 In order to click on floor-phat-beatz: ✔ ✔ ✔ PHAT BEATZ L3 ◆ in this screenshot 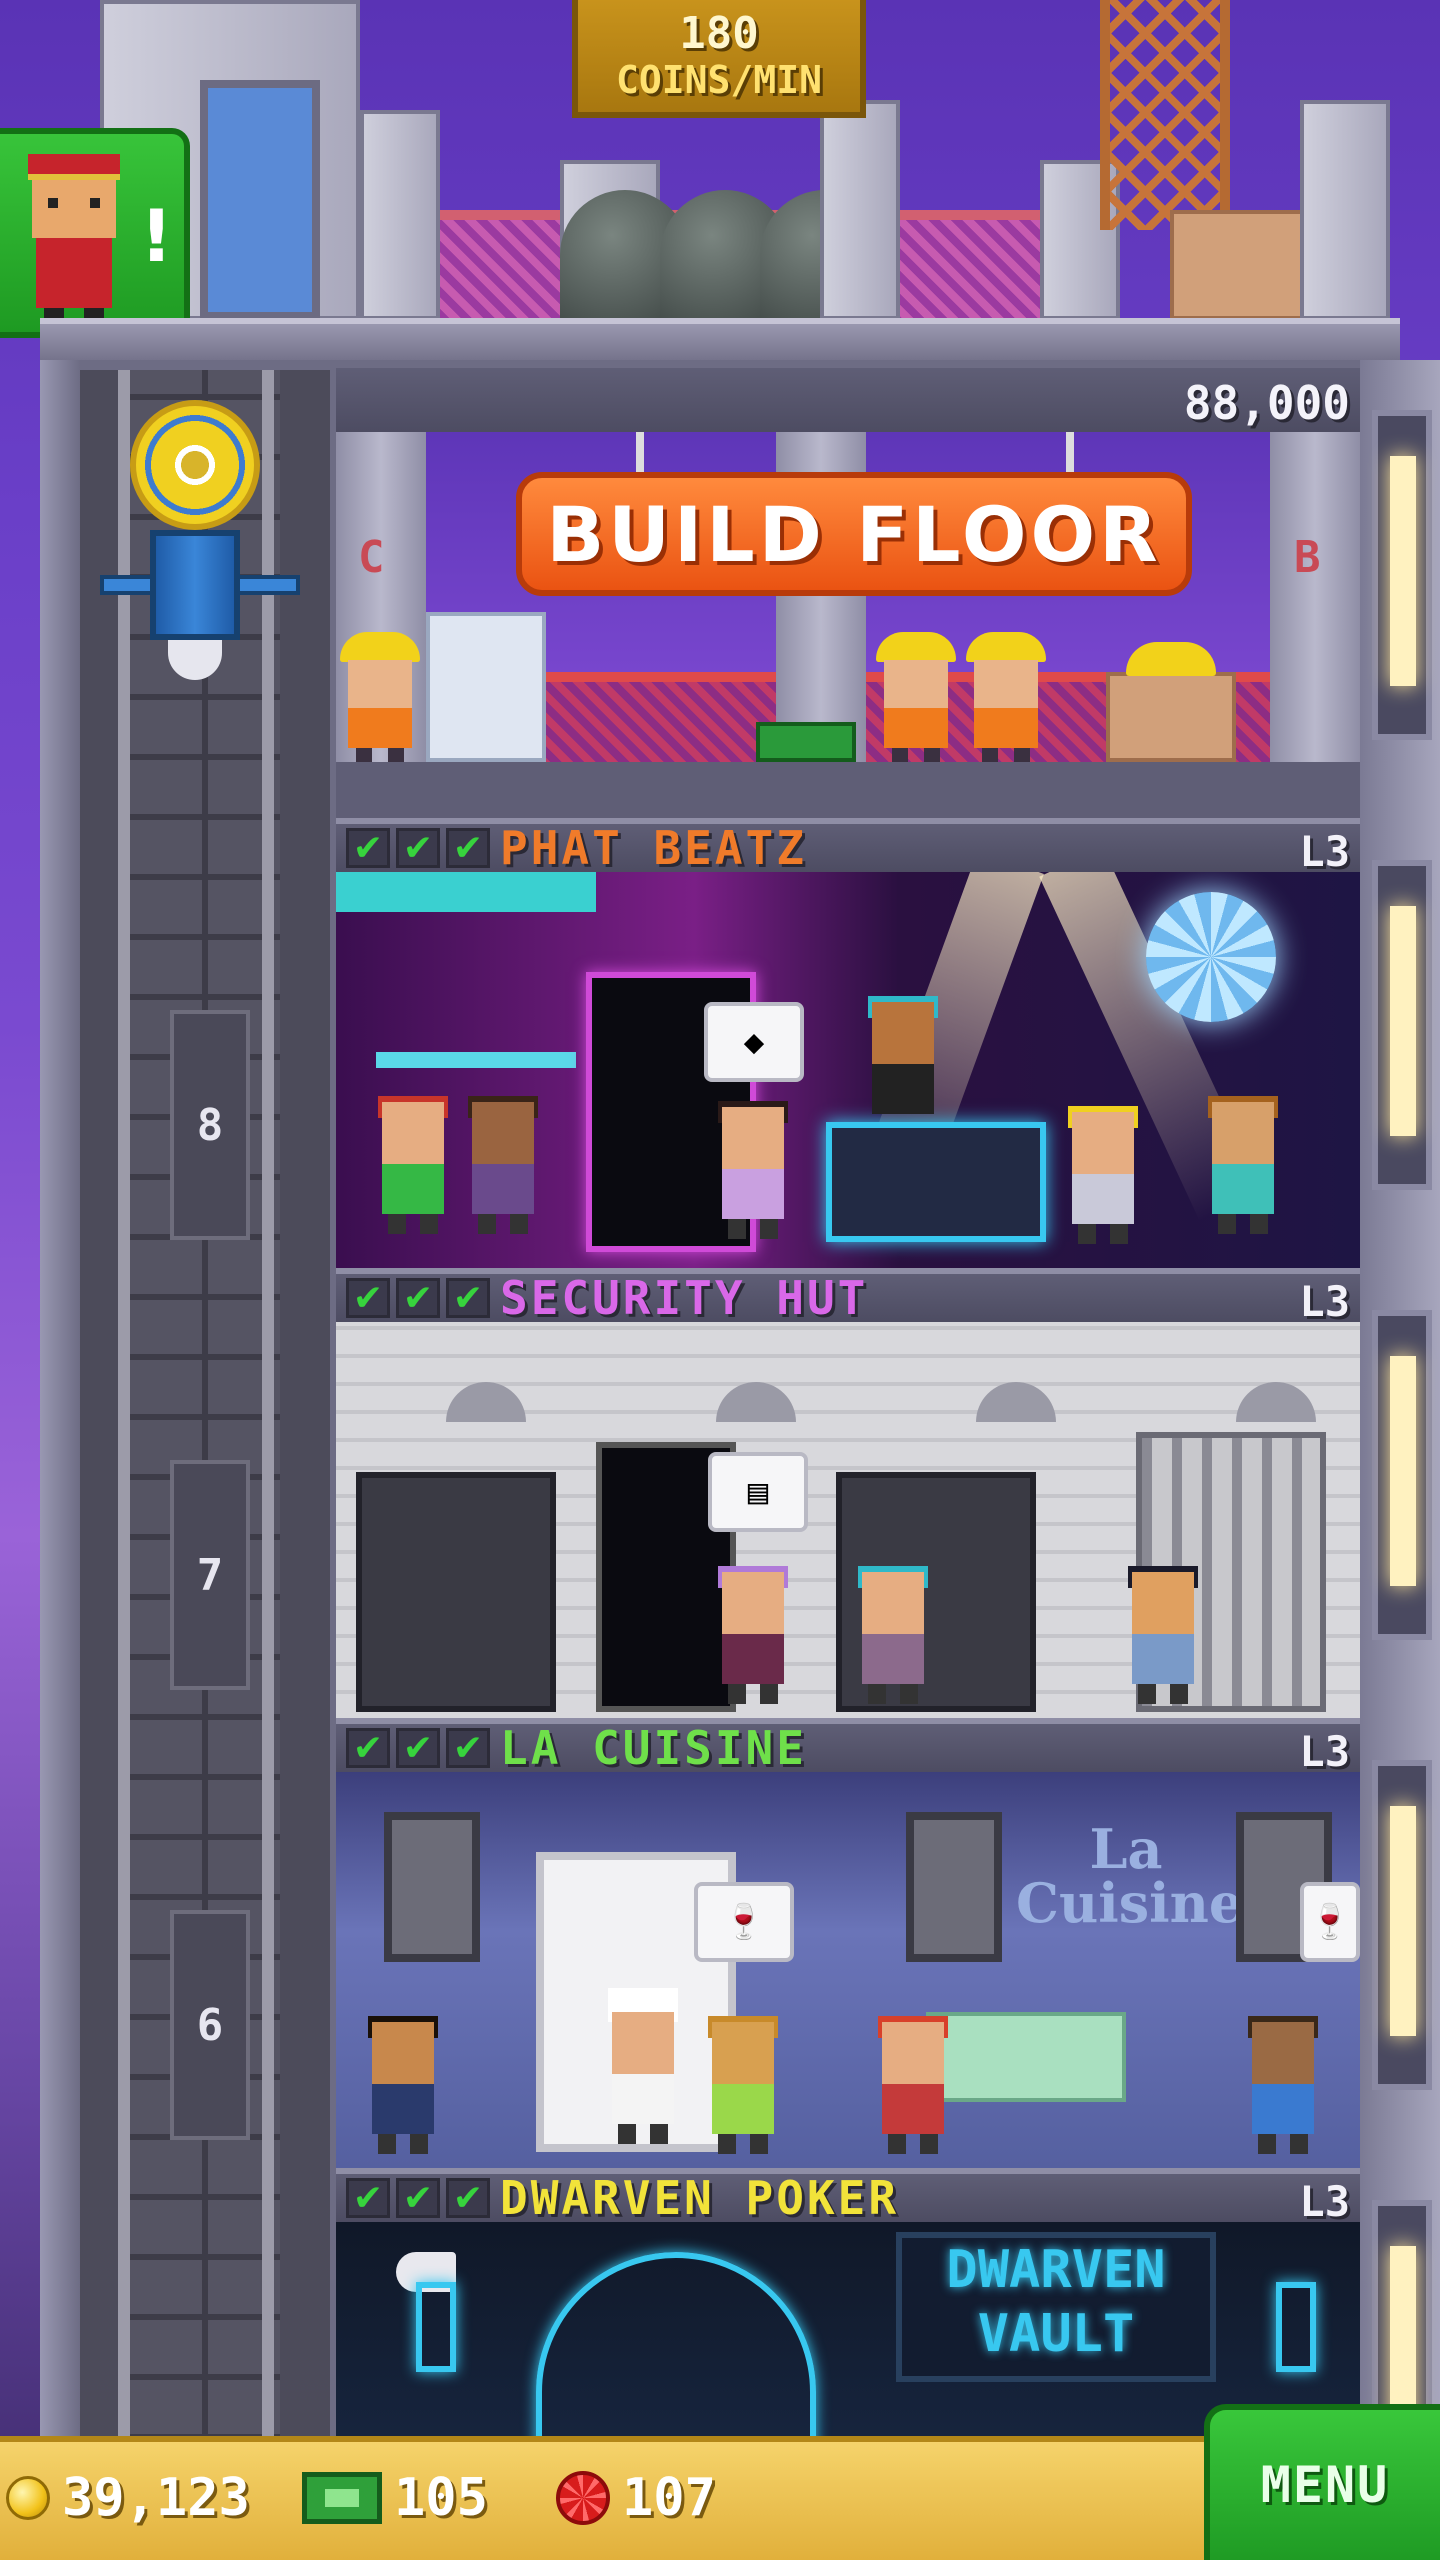, I will do `click(848, 1043)`.